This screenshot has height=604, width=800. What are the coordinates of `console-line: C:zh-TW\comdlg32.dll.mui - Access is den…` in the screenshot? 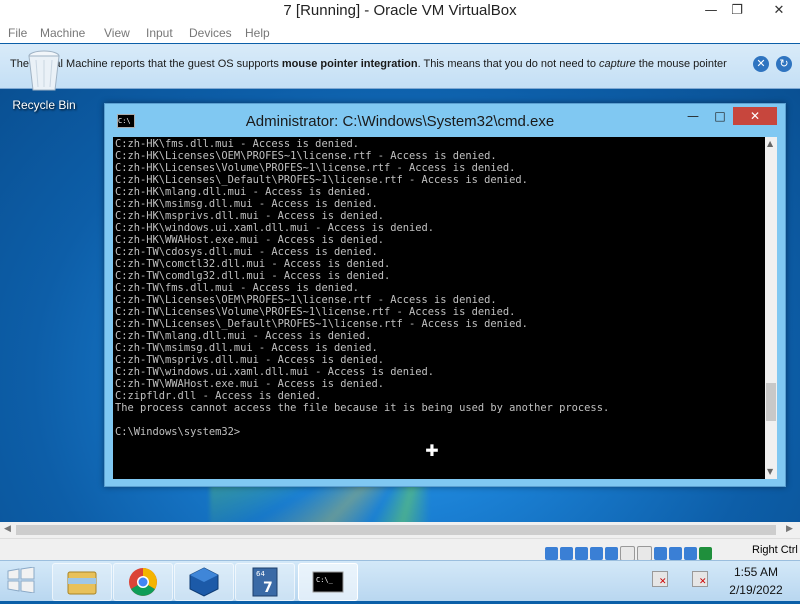 It's located at (253, 276).